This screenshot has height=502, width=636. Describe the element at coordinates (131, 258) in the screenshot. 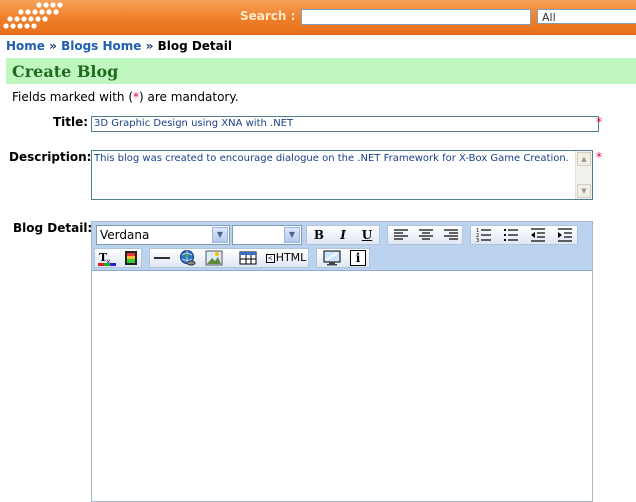

I see `background-color-icon` at that location.